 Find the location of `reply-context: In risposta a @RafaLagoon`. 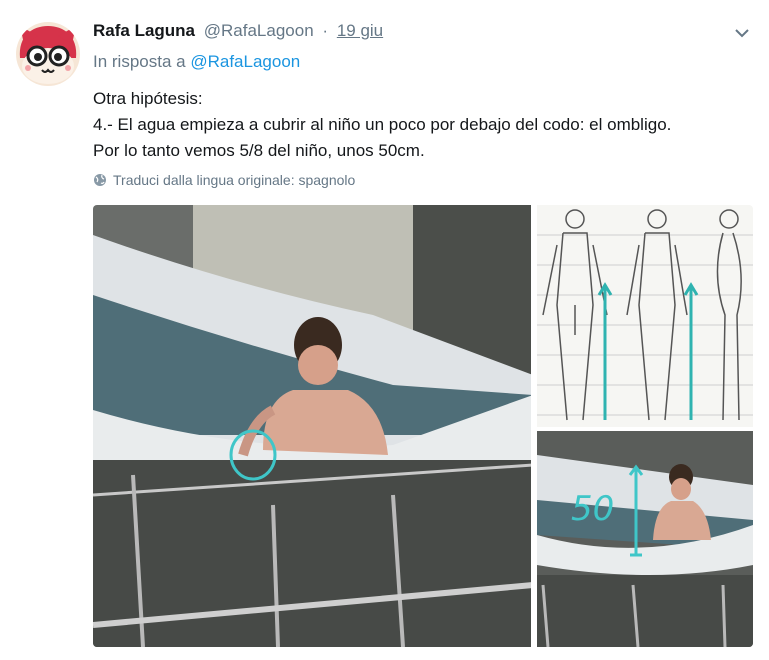

reply-context: In risposta a @RafaLagoon is located at coordinates (196, 62).